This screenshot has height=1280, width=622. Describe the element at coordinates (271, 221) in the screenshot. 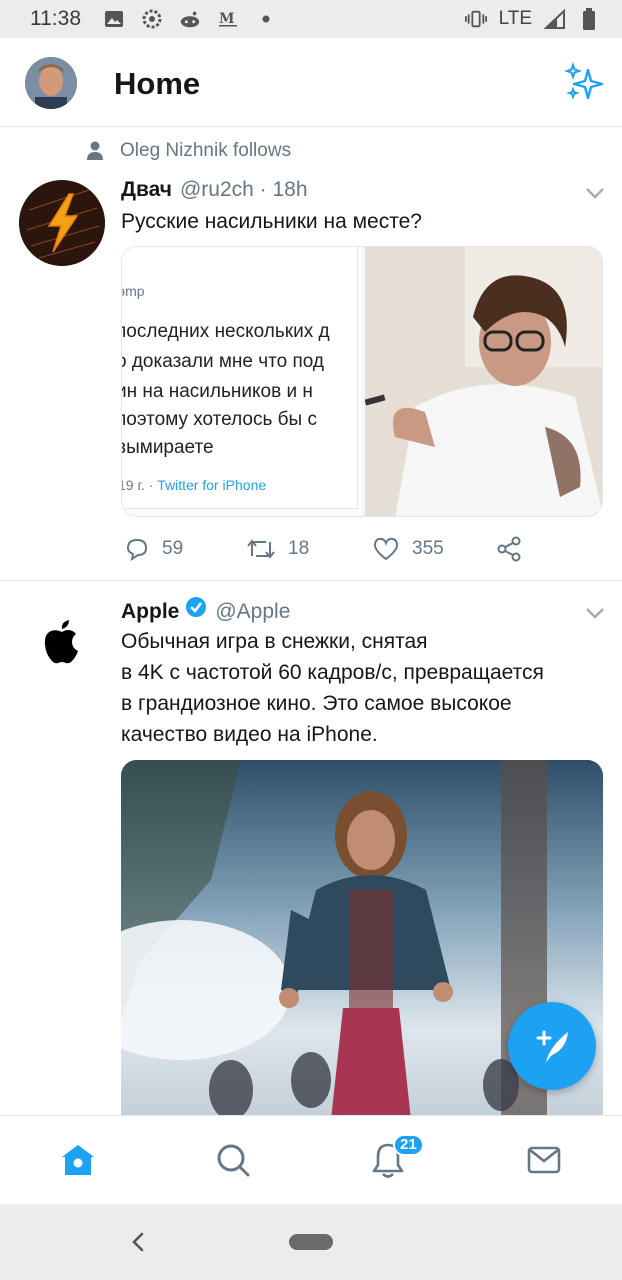

I see `tweet-text: Русские насильники на месте?` at that location.